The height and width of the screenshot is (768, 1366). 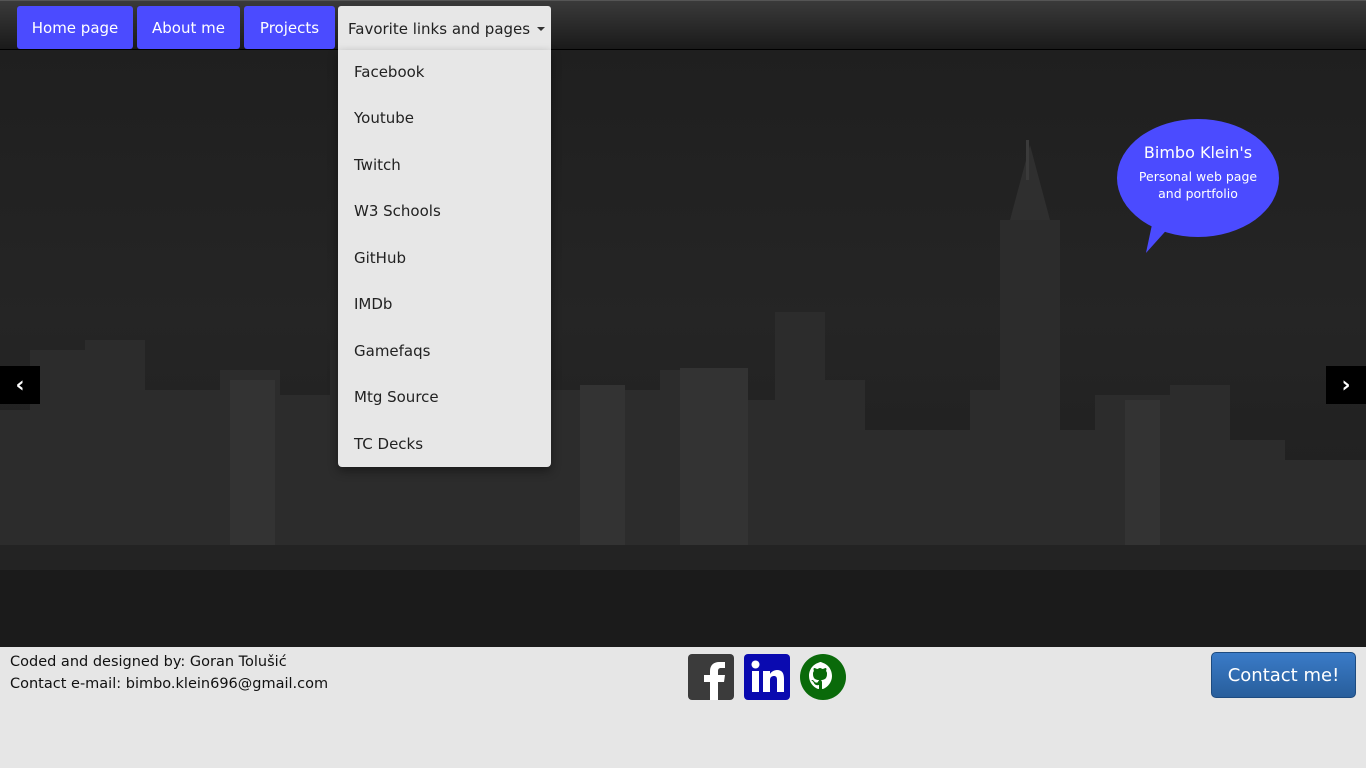 What do you see at coordinates (1283, 675) in the screenshot?
I see `contact-me-button: Contact me!` at bounding box center [1283, 675].